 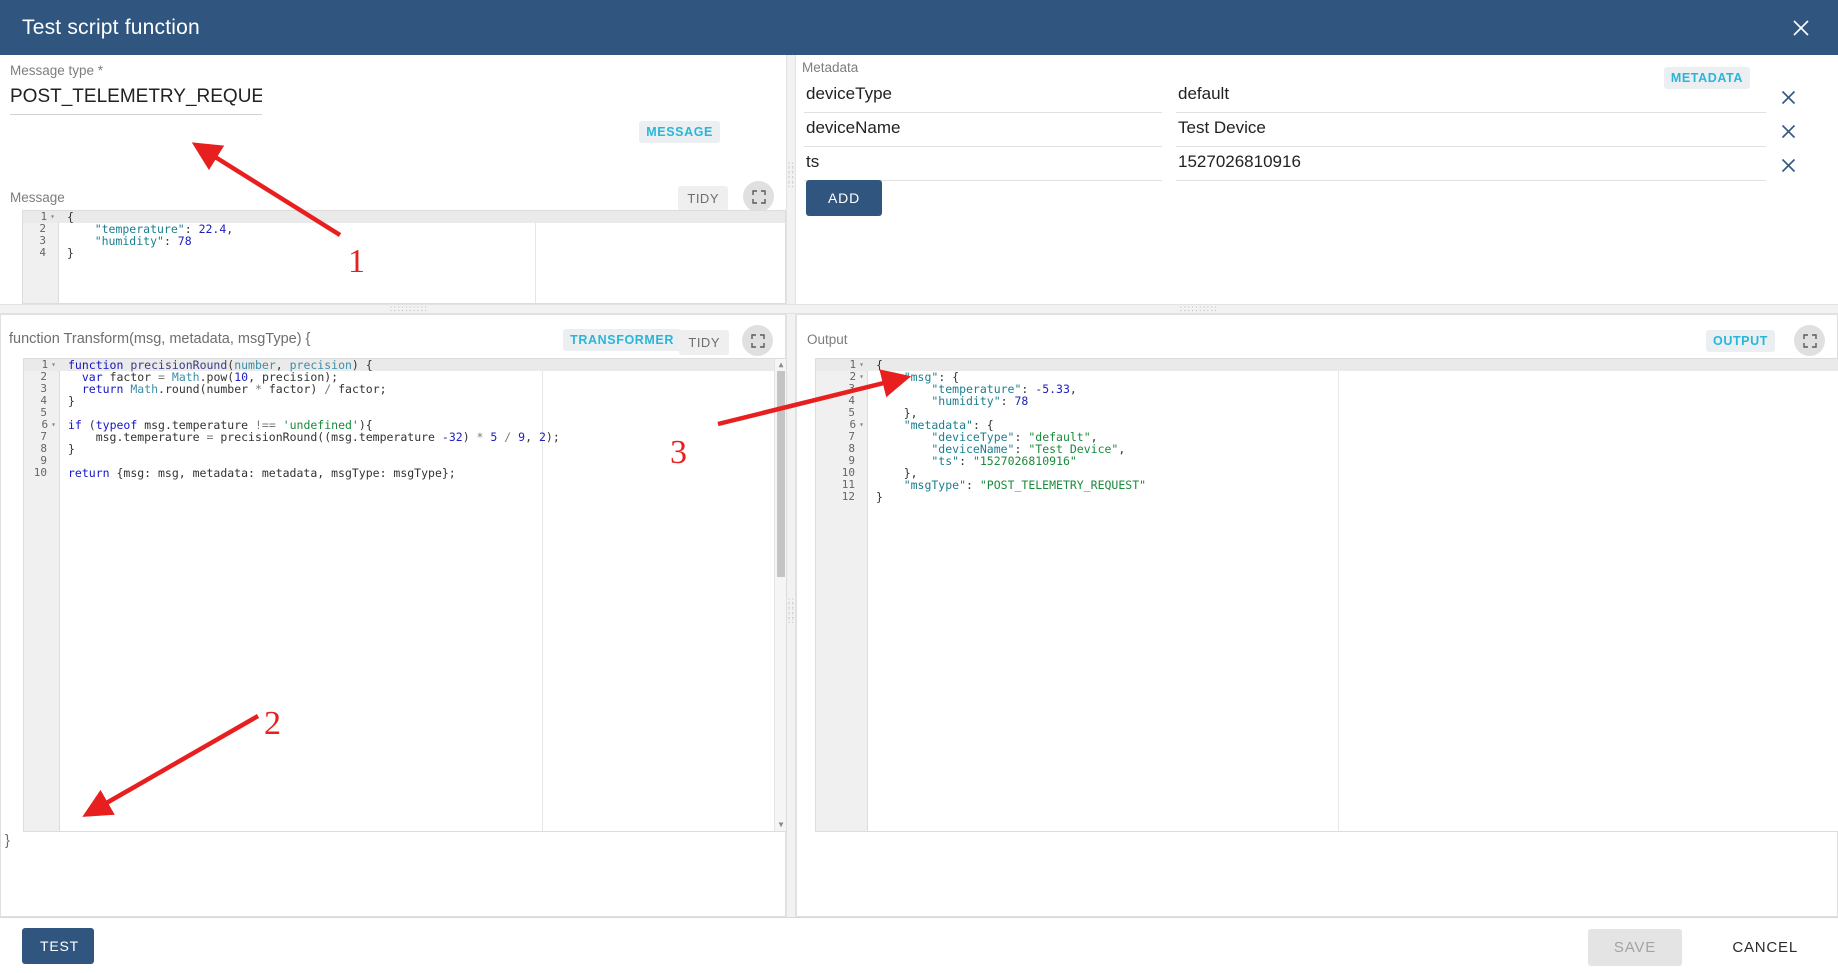 What do you see at coordinates (856, 424) in the screenshot?
I see `line-number: 6 ▾` at bounding box center [856, 424].